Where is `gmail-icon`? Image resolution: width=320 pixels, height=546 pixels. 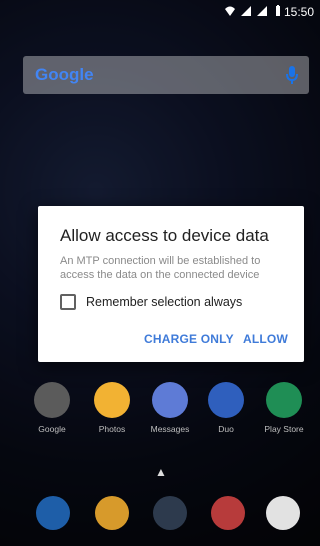 gmail-icon is located at coordinates (283, 513).